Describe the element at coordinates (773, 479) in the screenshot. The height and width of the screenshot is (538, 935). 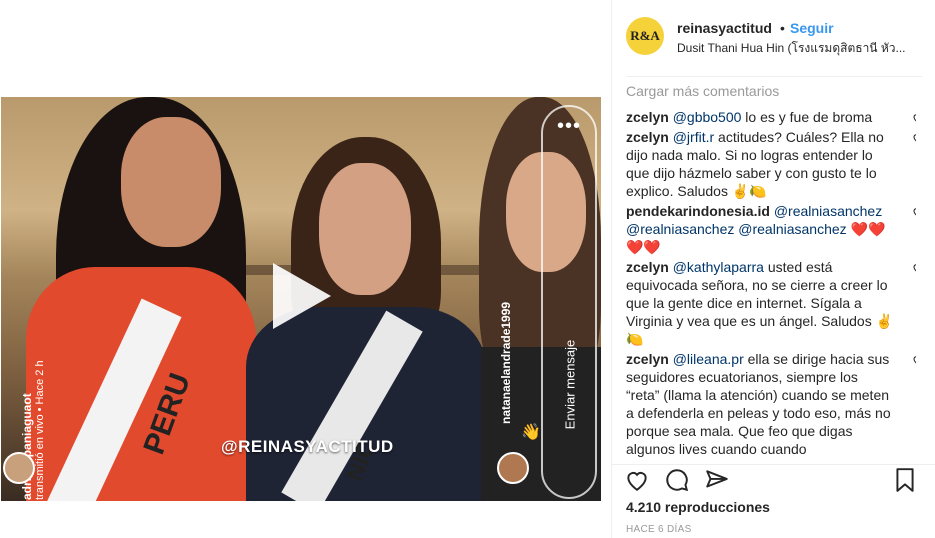
I see `action-bar` at that location.